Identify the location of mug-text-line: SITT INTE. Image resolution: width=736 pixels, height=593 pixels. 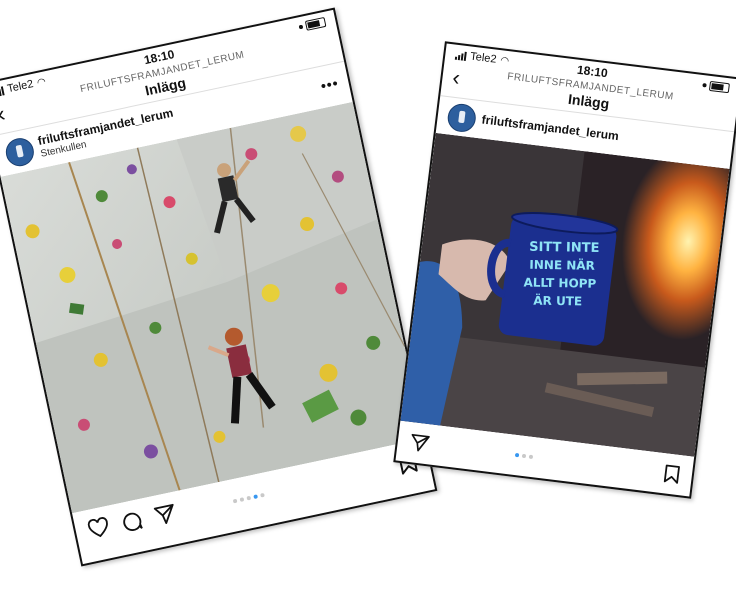
(564, 248).